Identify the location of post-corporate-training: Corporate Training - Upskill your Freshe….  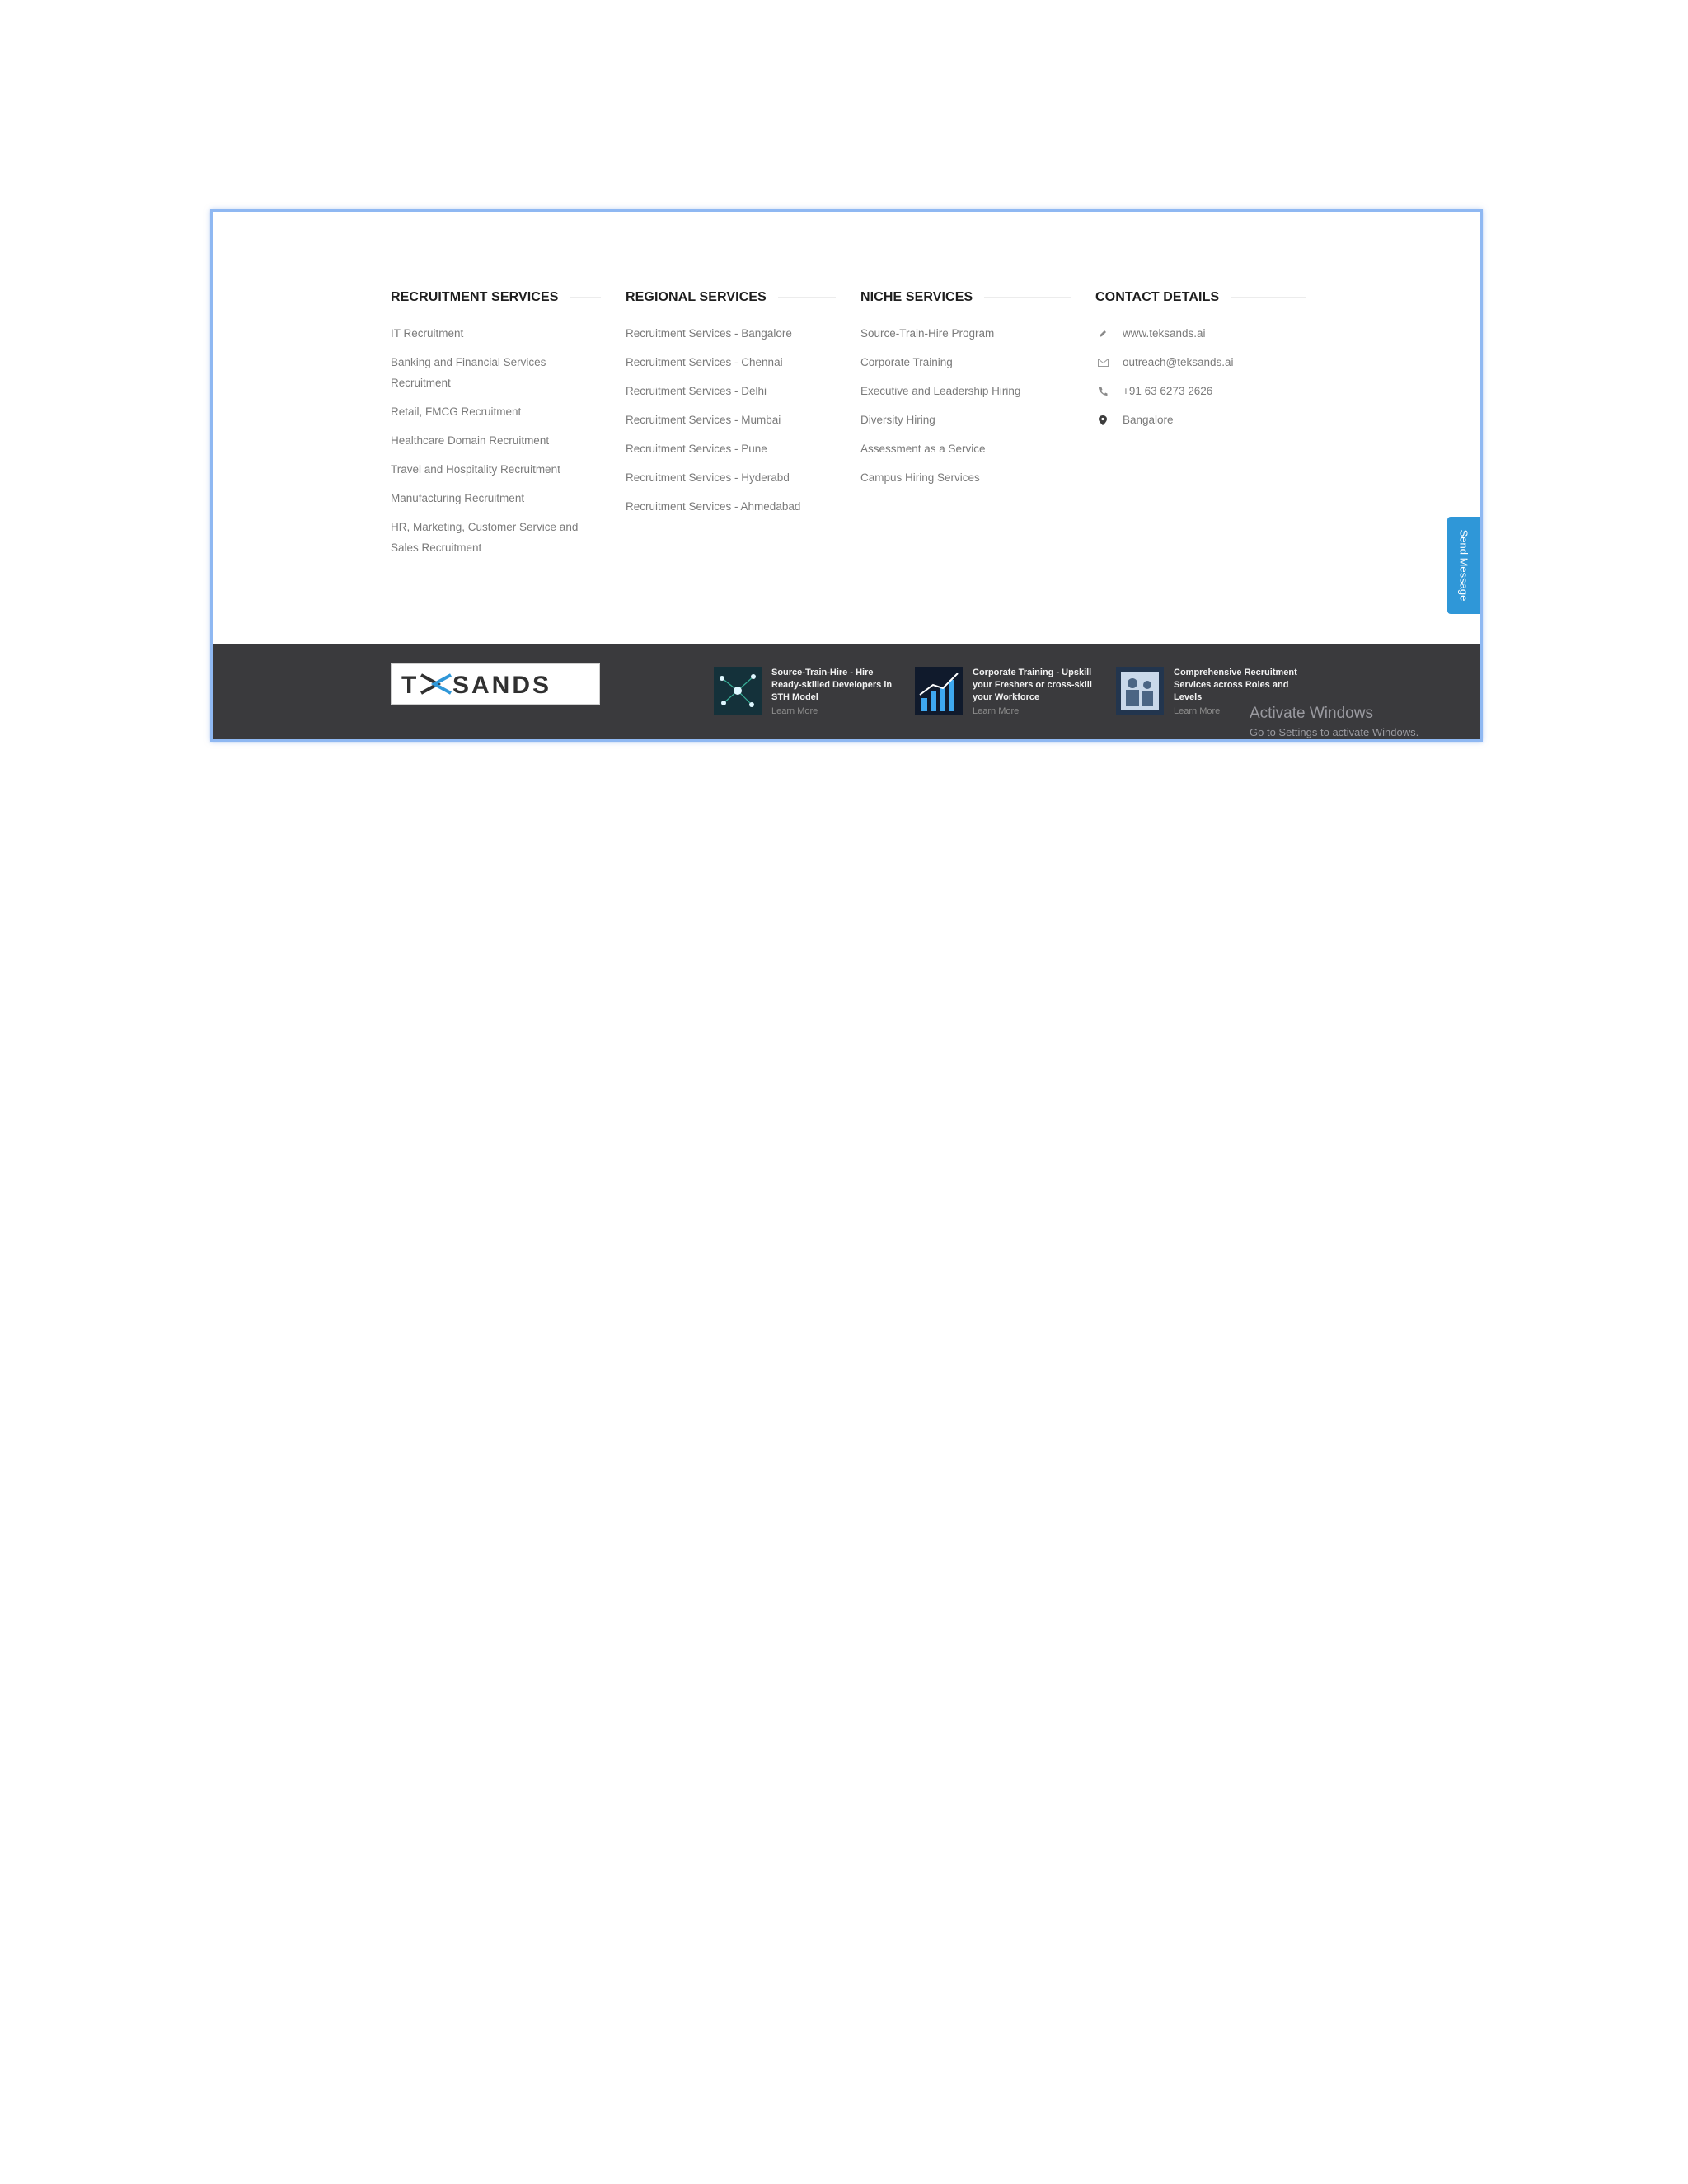
(1014, 695).